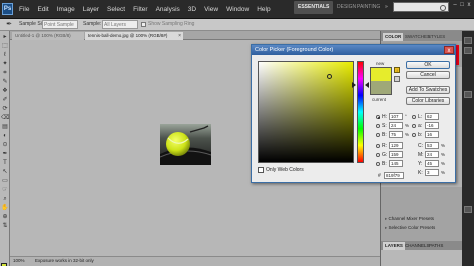  Describe the element at coordinates (5, 145) in the screenshot. I see `dodge-tool-icon: ⊙` at that location.